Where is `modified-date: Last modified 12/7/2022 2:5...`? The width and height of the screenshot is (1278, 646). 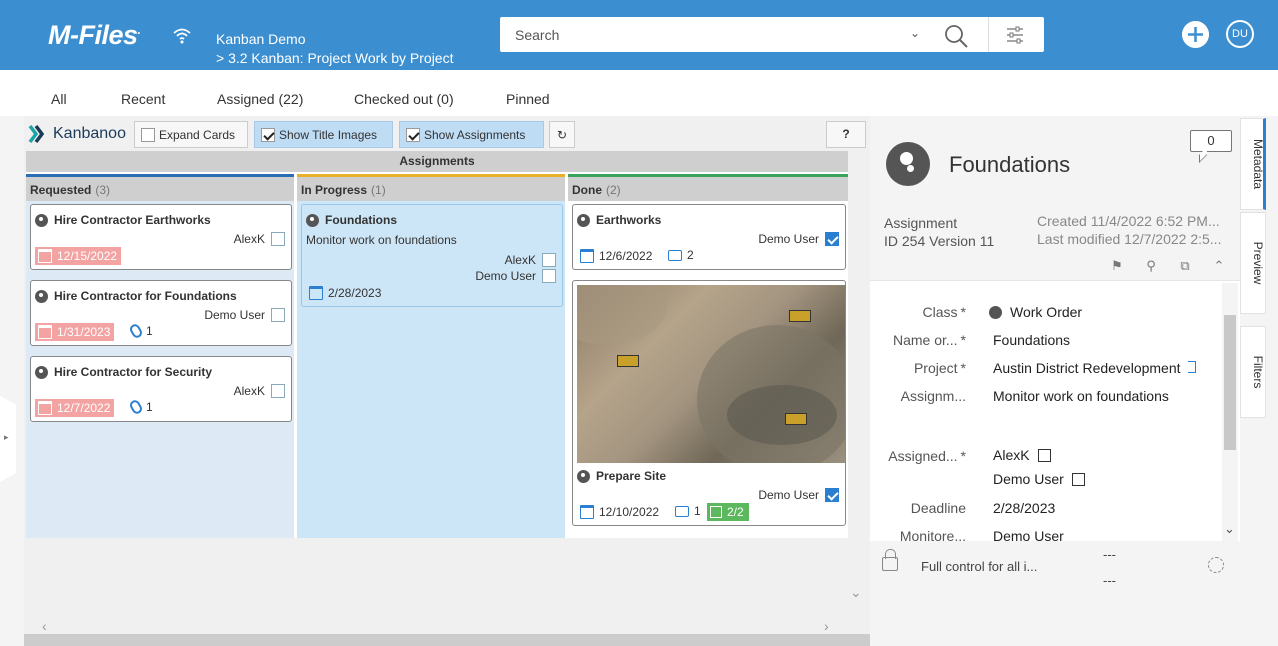 modified-date: Last modified 12/7/2022 2:5... is located at coordinates (1129, 239).